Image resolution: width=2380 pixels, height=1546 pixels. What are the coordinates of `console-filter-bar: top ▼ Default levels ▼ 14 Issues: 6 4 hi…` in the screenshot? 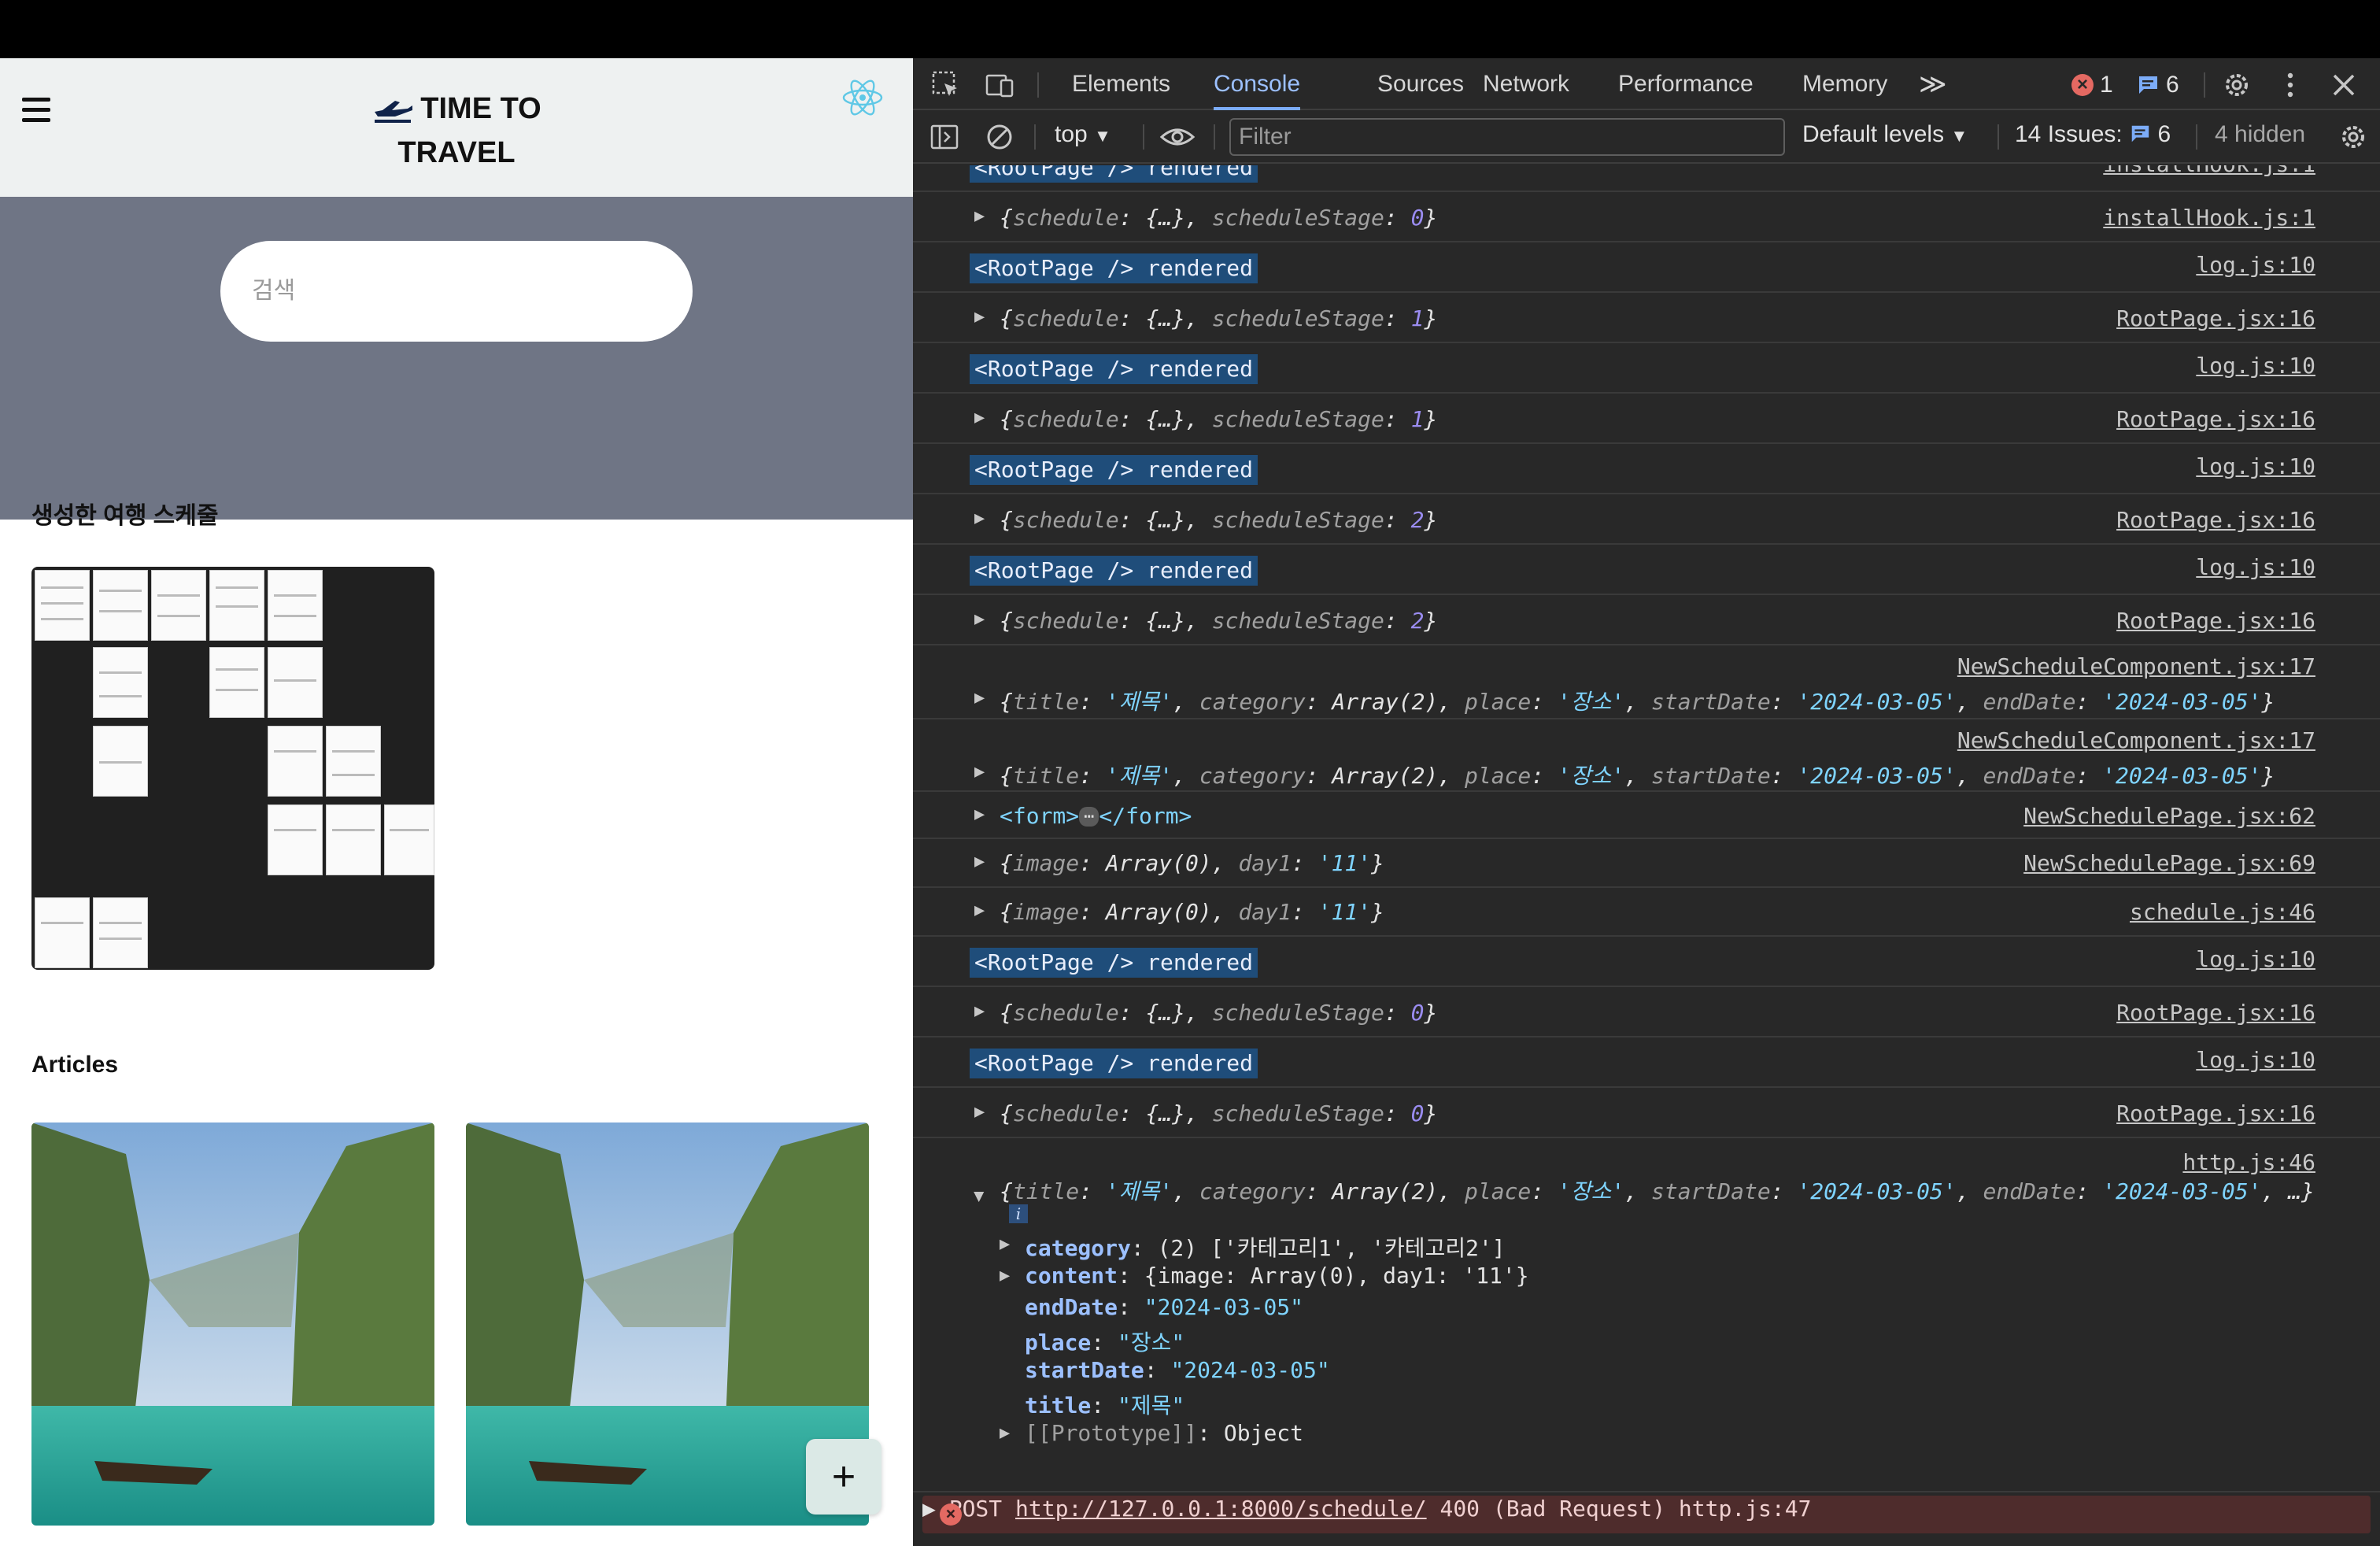 It's located at (1646, 138).